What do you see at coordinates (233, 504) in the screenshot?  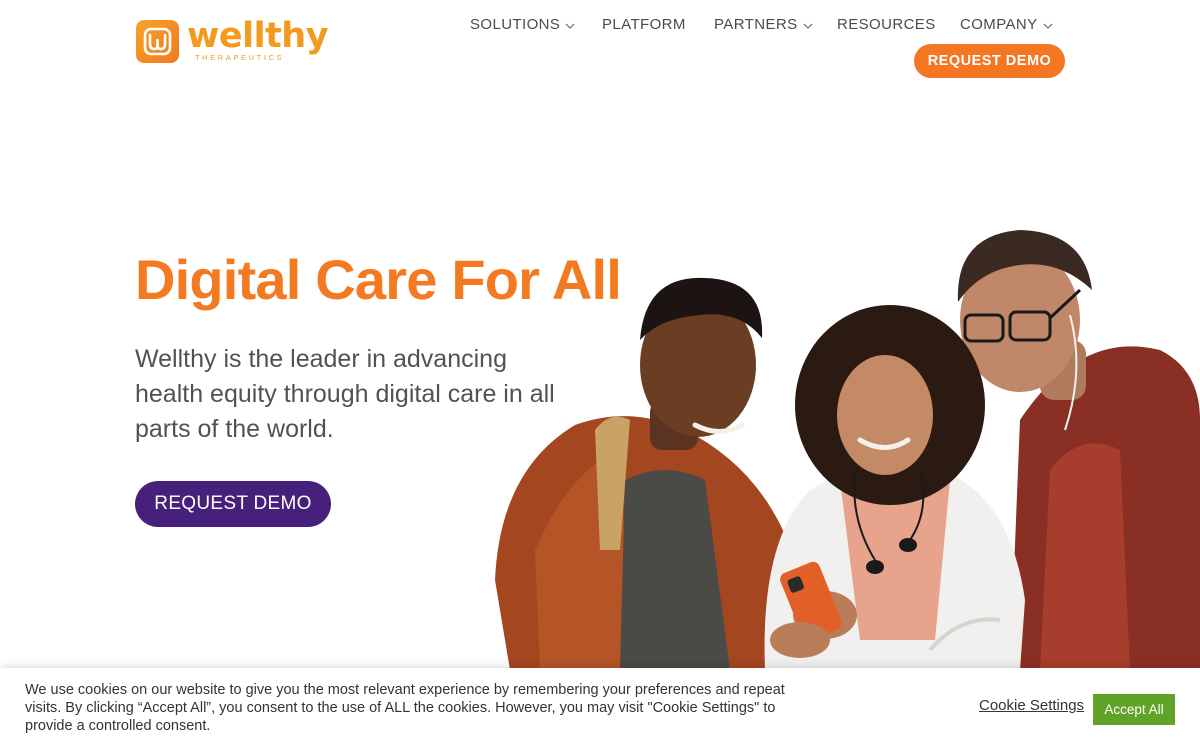 I see `hero-request-demo-button: REQUEST DEMO` at bounding box center [233, 504].